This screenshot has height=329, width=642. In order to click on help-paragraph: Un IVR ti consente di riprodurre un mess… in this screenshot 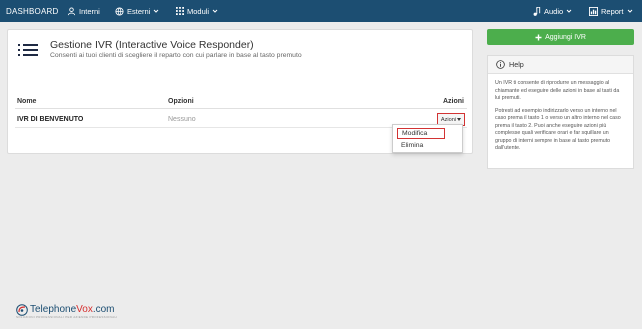, I will do `click(557, 90)`.